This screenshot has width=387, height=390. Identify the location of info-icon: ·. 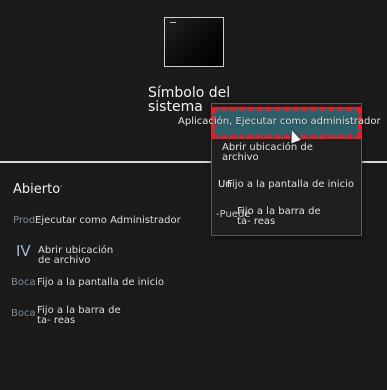
(61, 186).